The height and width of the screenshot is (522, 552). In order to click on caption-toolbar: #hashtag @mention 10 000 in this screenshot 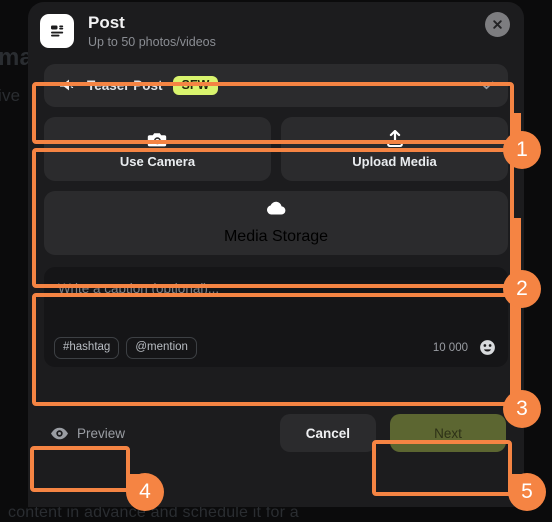, I will do `click(275, 347)`.